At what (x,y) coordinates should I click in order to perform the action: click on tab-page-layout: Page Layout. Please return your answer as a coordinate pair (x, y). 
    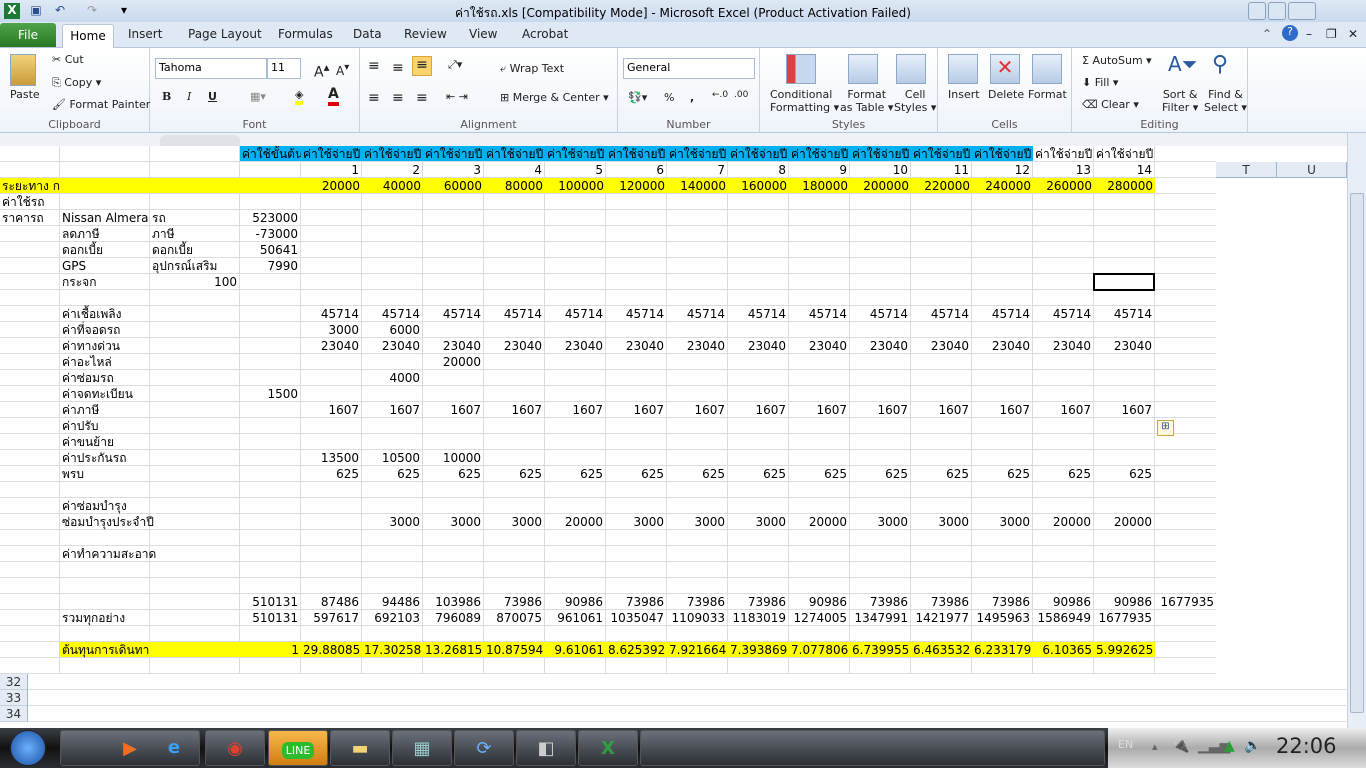
    Looking at the image, I should click on (225, 34).